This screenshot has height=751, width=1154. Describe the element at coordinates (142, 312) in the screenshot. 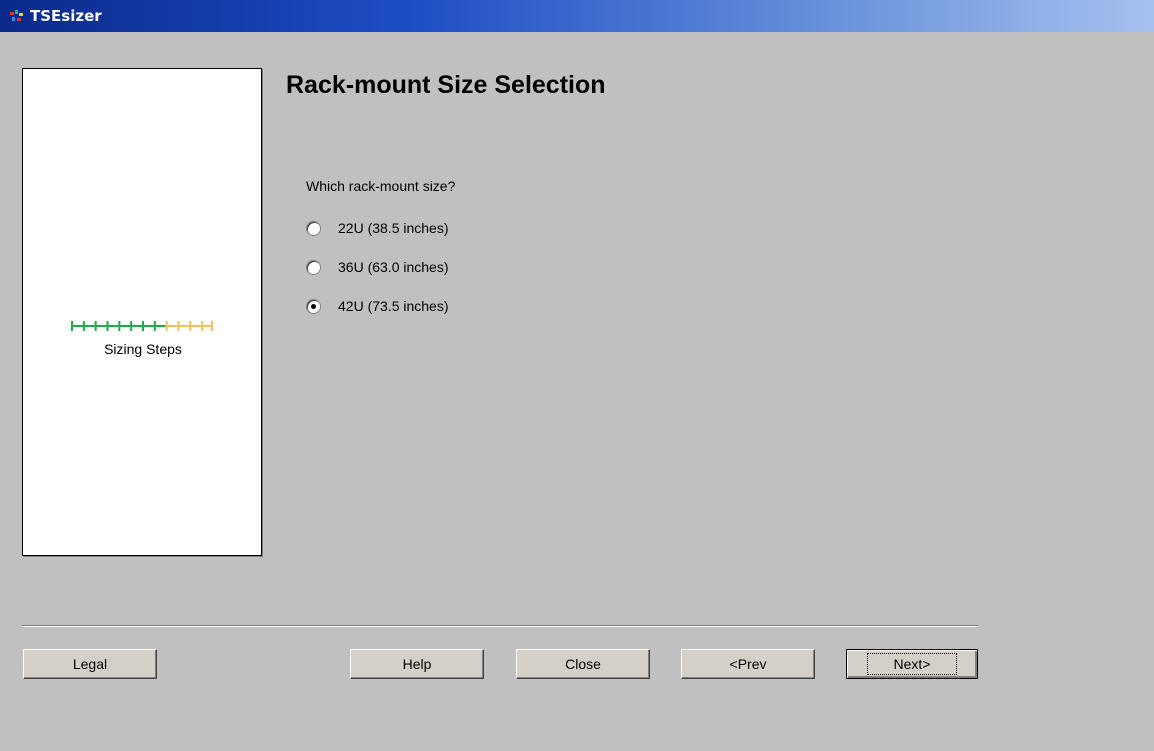

I see `side-panel: Sizing Steps` at that location.